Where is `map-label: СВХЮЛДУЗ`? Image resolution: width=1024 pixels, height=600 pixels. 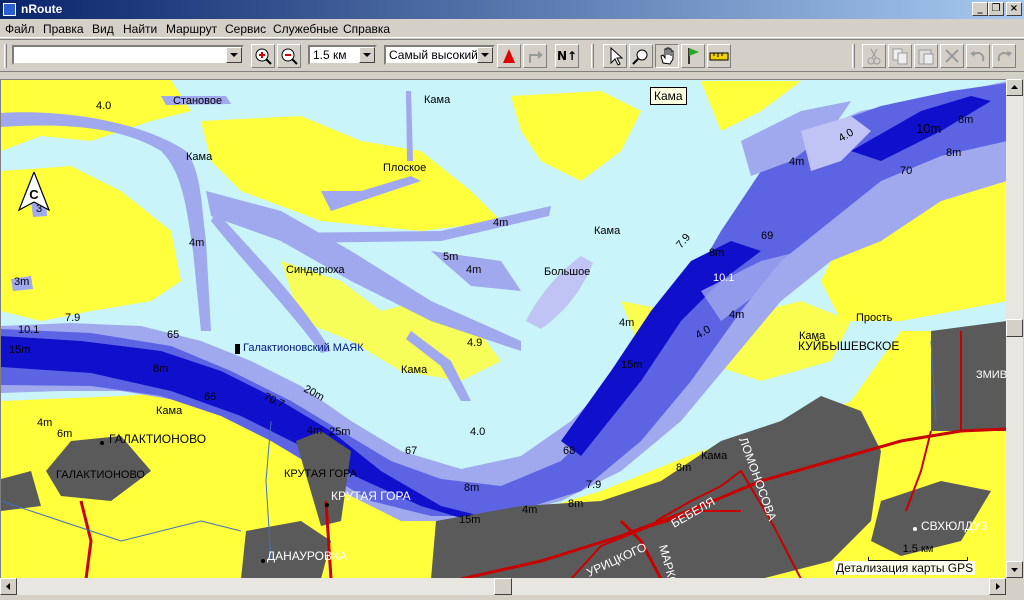
map-label: СВХЮЛДУЗ is located at coordinates (954, 526).